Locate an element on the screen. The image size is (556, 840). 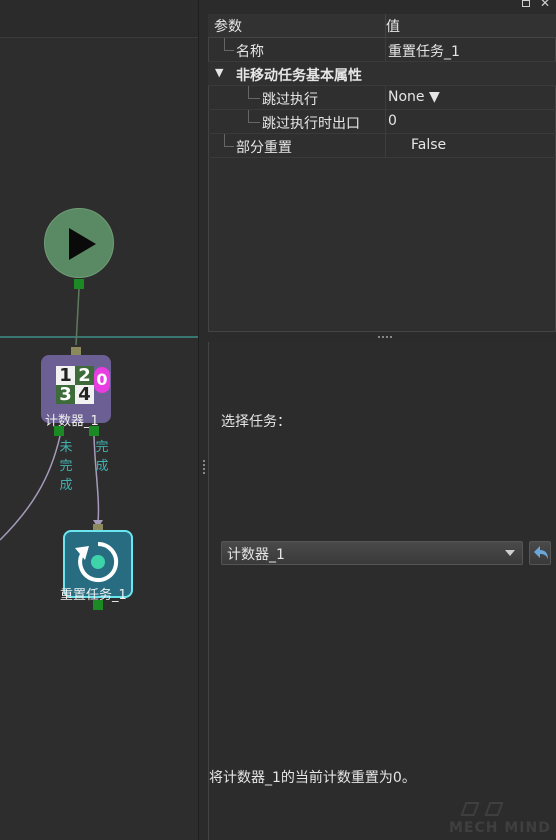
complete-exit-label: 完成 is located at coordinates (102, 457).